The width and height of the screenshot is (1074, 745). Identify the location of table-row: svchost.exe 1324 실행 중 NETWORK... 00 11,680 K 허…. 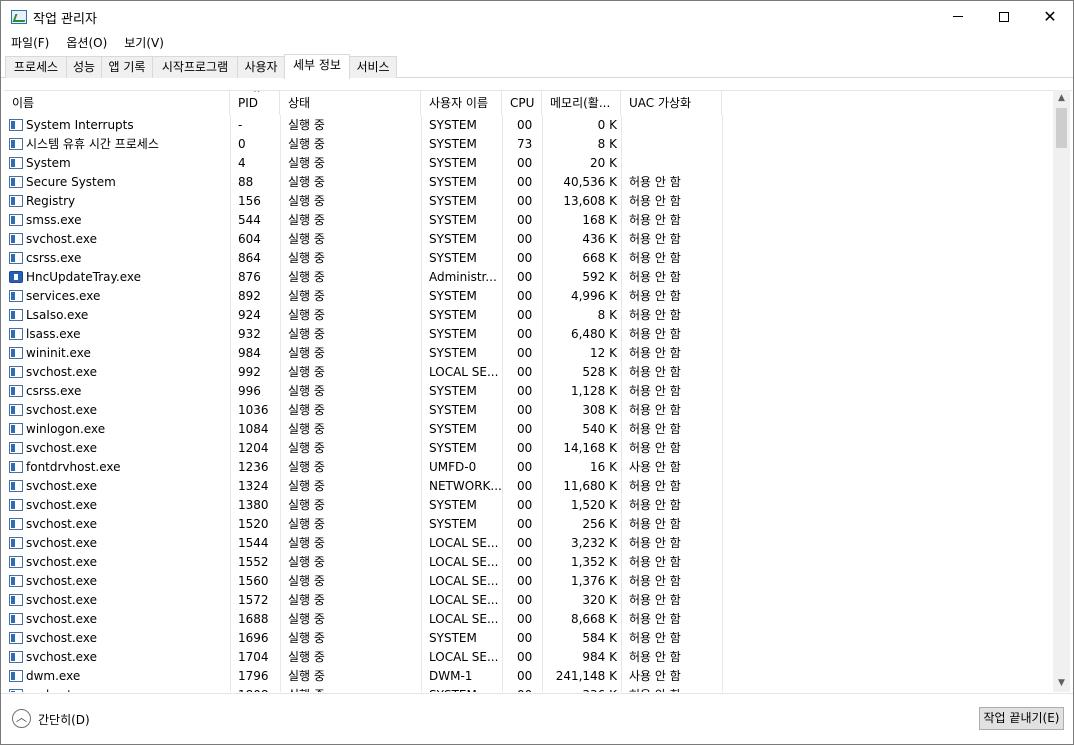
(530, 486).